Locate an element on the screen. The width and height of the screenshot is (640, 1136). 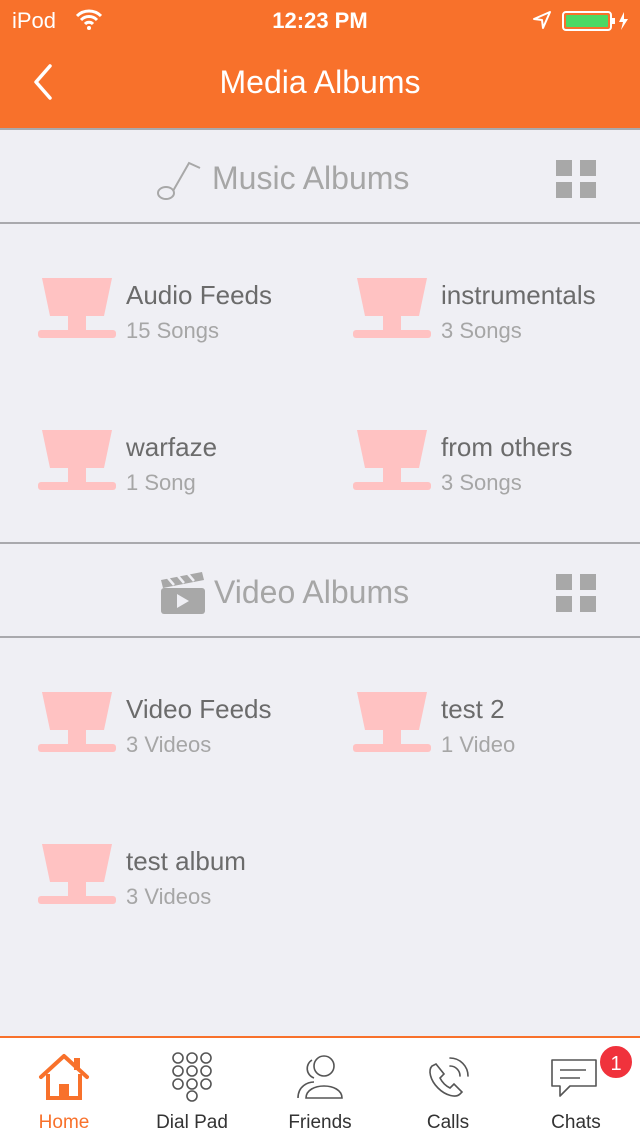
app-header: iPod 12:23 PM Media Albums is located at coordinates (320, 64).